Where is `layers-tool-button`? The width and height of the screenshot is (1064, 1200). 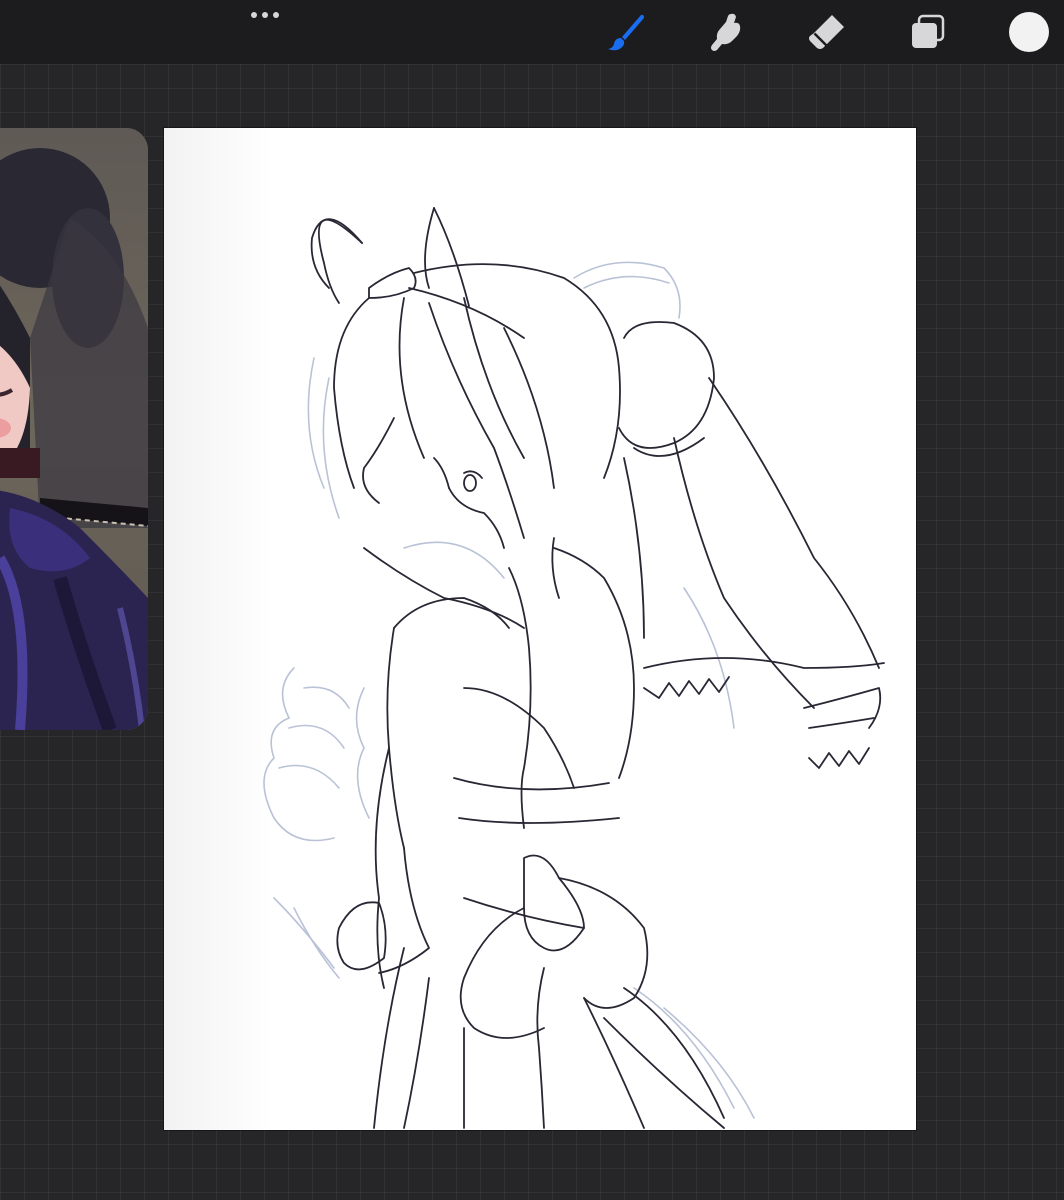 layers-tool-button is located at coordinates (928, 32).